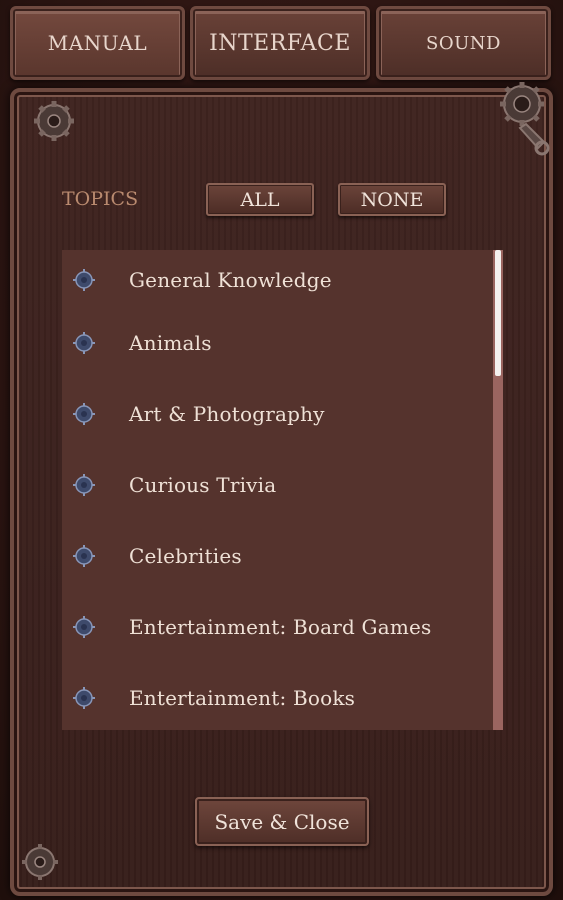 The width and height of the screenshot is (563, 900). Describe the element at coordinates (277, 556) in the screenshot. I see `list-item-celebrities: Celebrities` at that location.